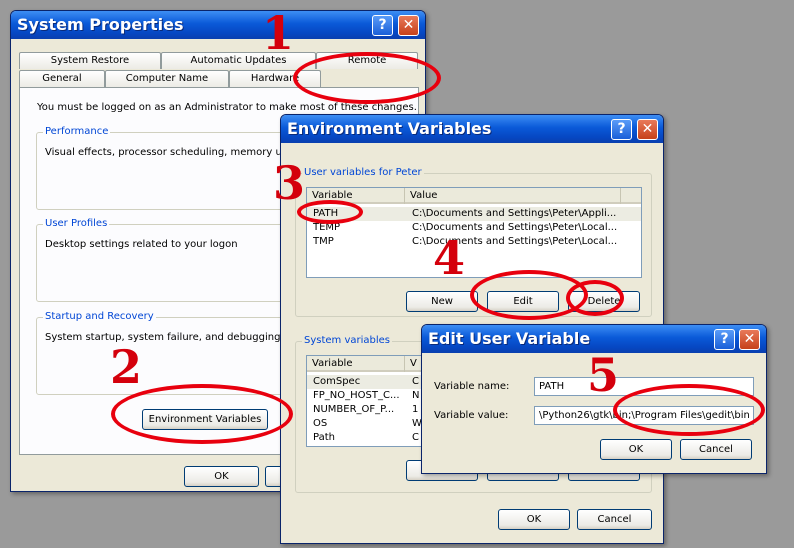 This screenshot has width=794, height=548. I want to click on new-button: New, so click(442, 301).